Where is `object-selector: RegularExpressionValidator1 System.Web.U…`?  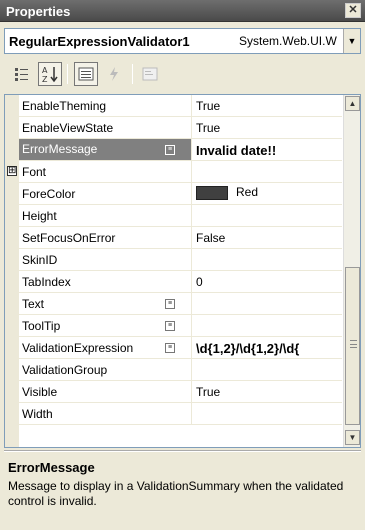
object-selector: RegularExpressionValidator1 System.Web.U… is located at coordinates (182, 41).